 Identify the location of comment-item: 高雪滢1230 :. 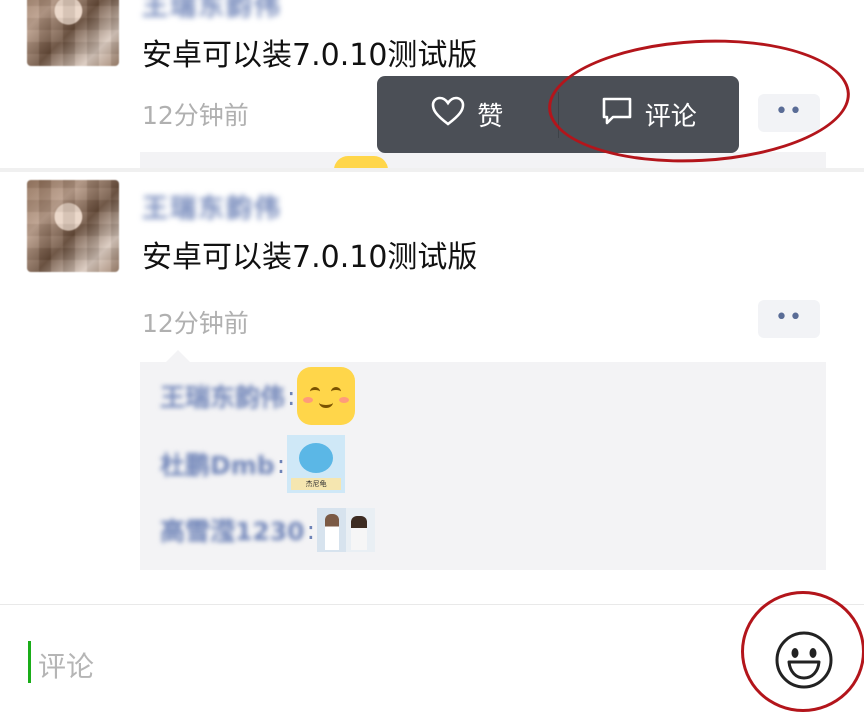
(268, 530).